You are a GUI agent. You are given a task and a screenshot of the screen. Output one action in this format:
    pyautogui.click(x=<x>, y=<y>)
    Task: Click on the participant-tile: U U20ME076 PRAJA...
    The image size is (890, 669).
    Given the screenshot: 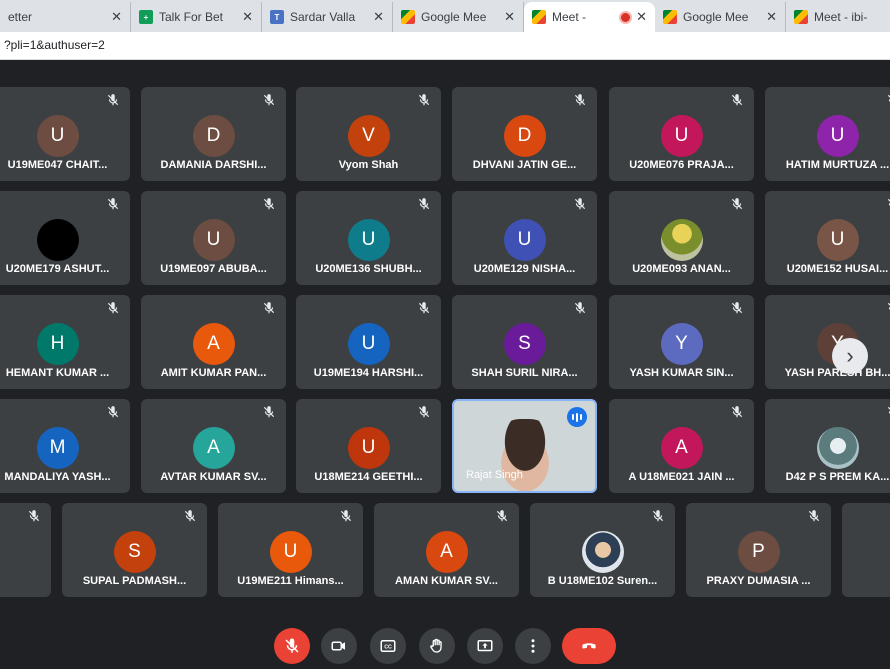 What is the action you would take?
    pyautogui.click(x=681, y=134)
    